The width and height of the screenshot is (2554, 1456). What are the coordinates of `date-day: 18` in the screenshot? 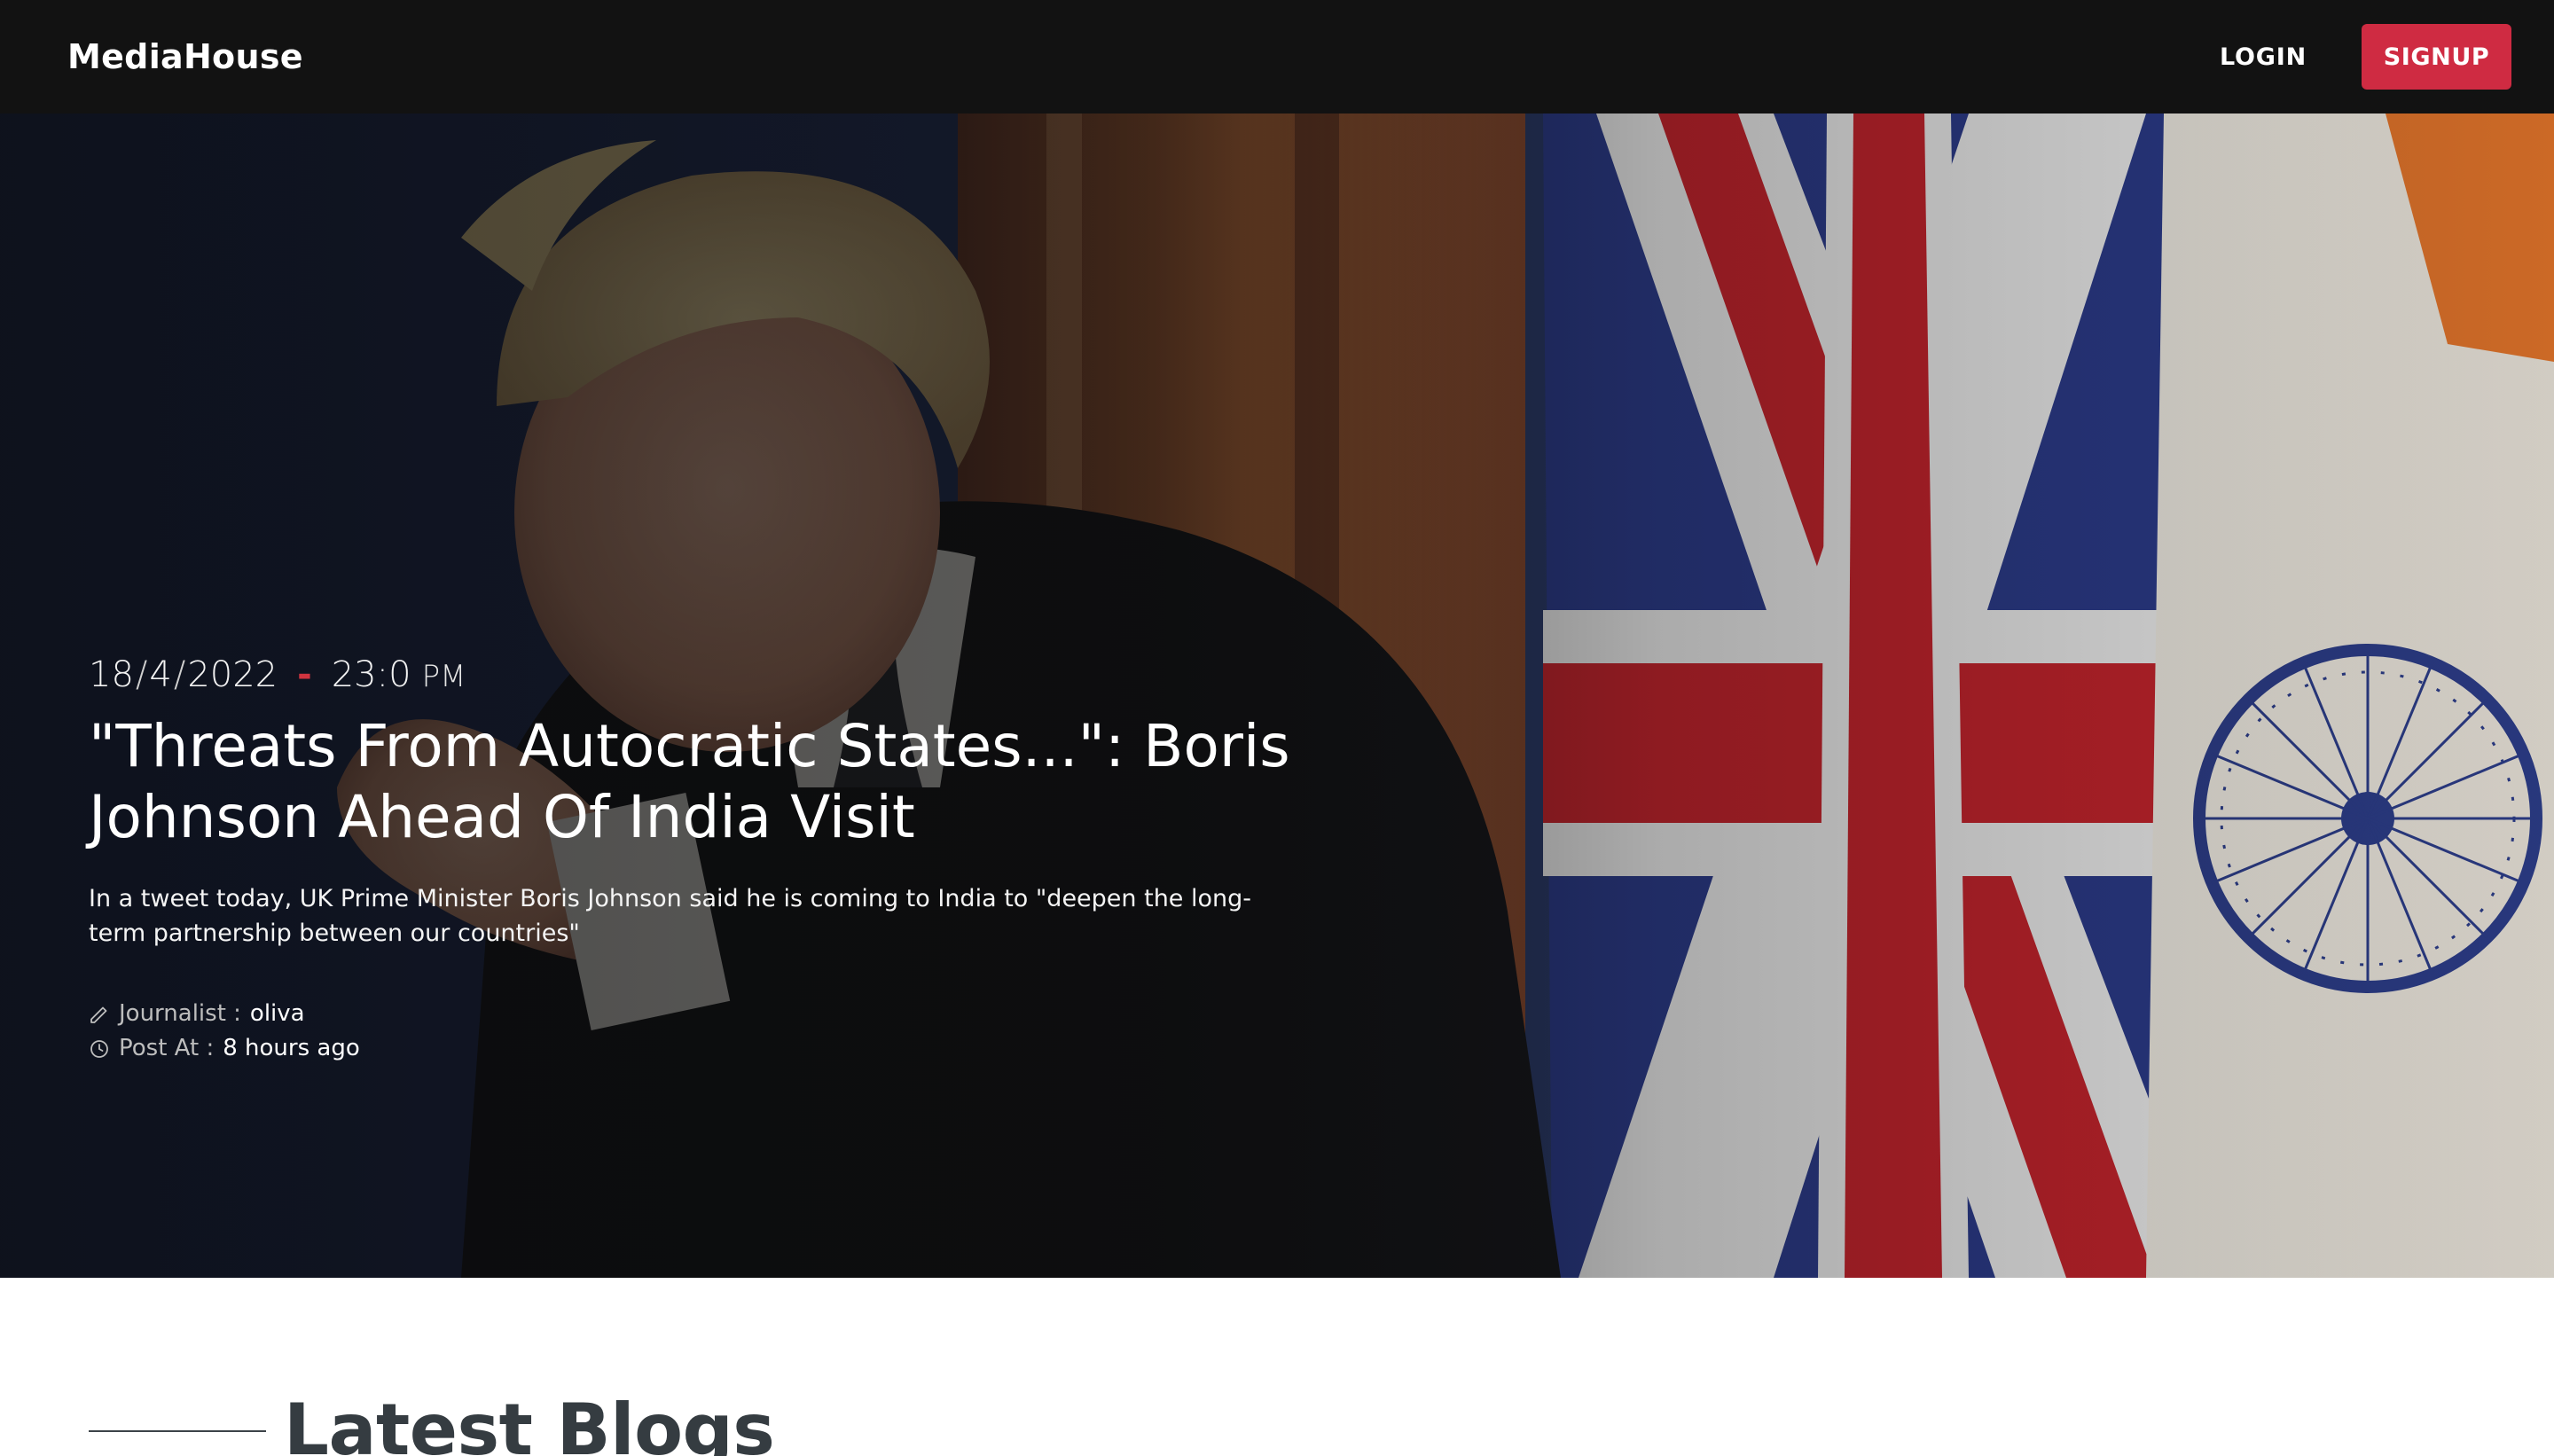 It's located at (111, 674).